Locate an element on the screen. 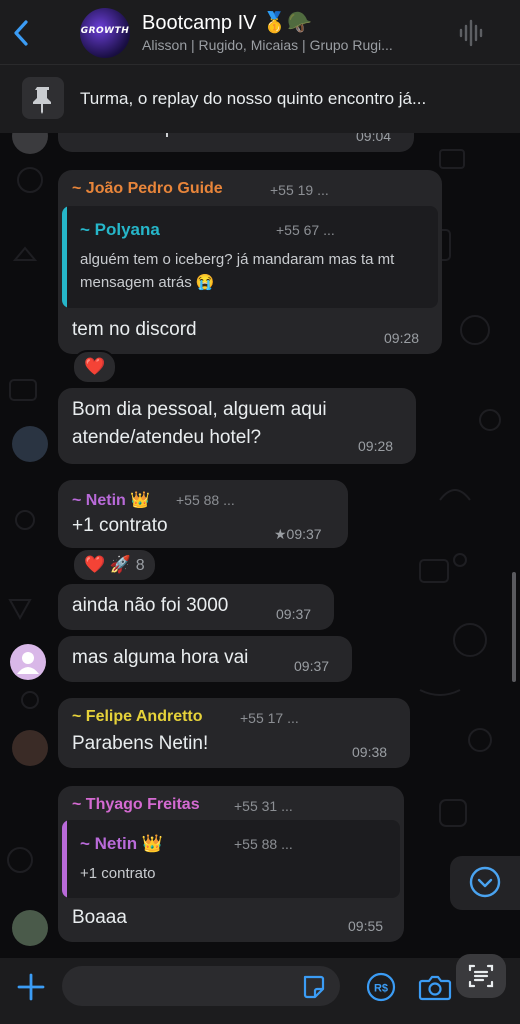 Image resolution: width=520 pixels, height=1024 pixels. message-text: Bom dia pessoal, alguem aqui is located at coordinates (199, 409).